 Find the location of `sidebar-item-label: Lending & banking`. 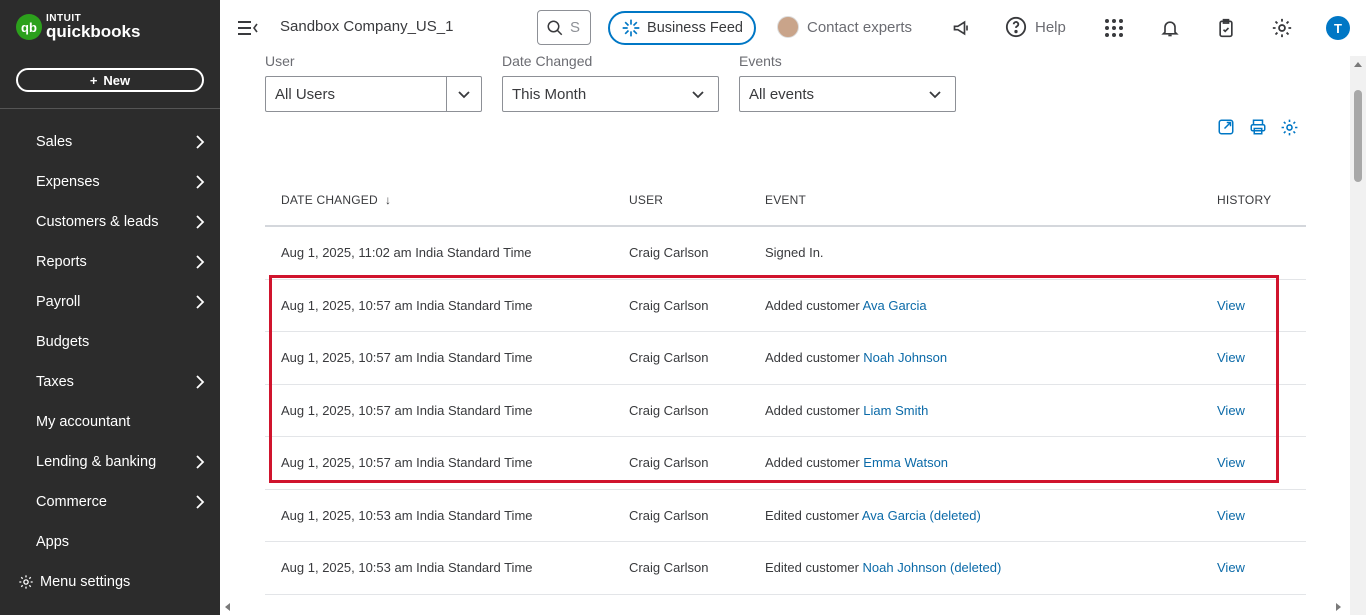

sidebar-item-label: Lending & banking is located at coordinates (96, 462).